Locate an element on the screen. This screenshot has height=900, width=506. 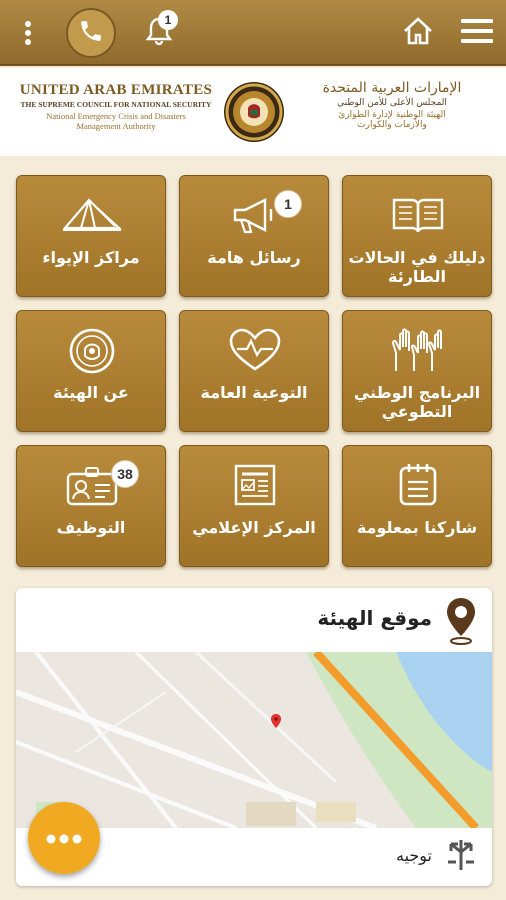
tile-label: التوظيف is located at coordinates (91, 527).